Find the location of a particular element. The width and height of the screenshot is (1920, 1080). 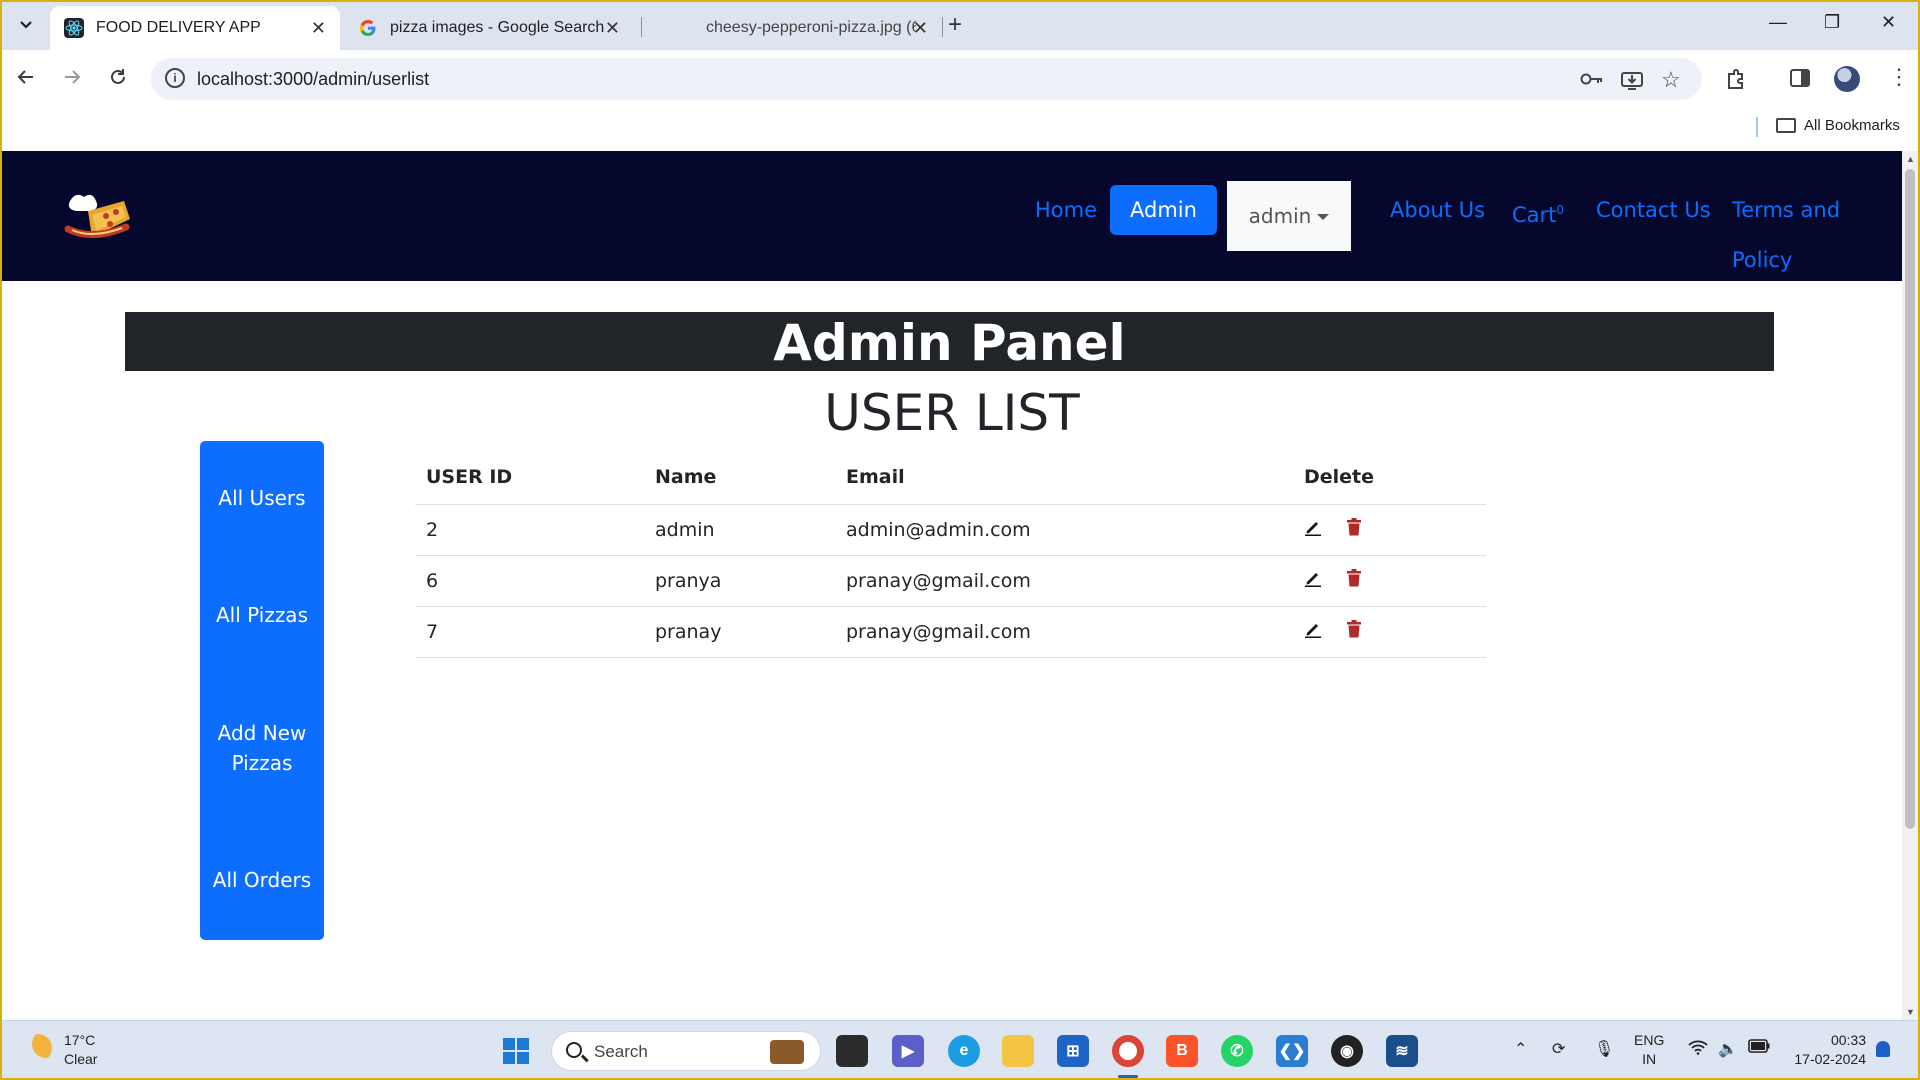

tab-pizza-image: cheesy-pepperoni-pizza.jpg (61 ✕ is located at coordinates (797, 28).